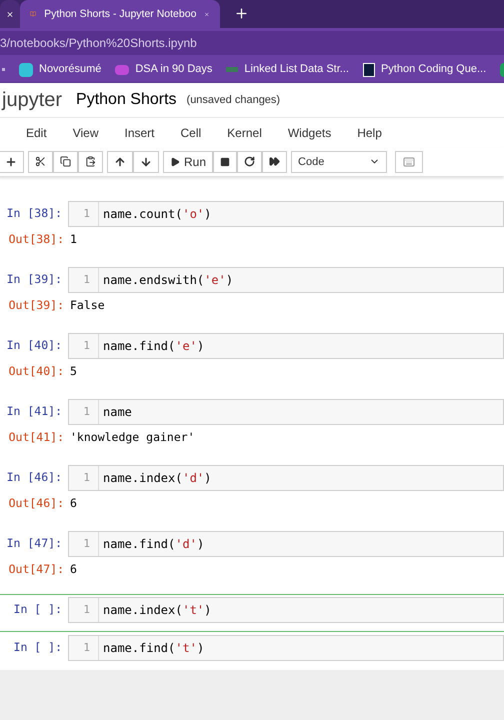 This screenshot has height=720, width=504. I want to click on notebook-cell: In [41]: 1 name Out[41]: 'knowledge gainer', so click(252, 429).